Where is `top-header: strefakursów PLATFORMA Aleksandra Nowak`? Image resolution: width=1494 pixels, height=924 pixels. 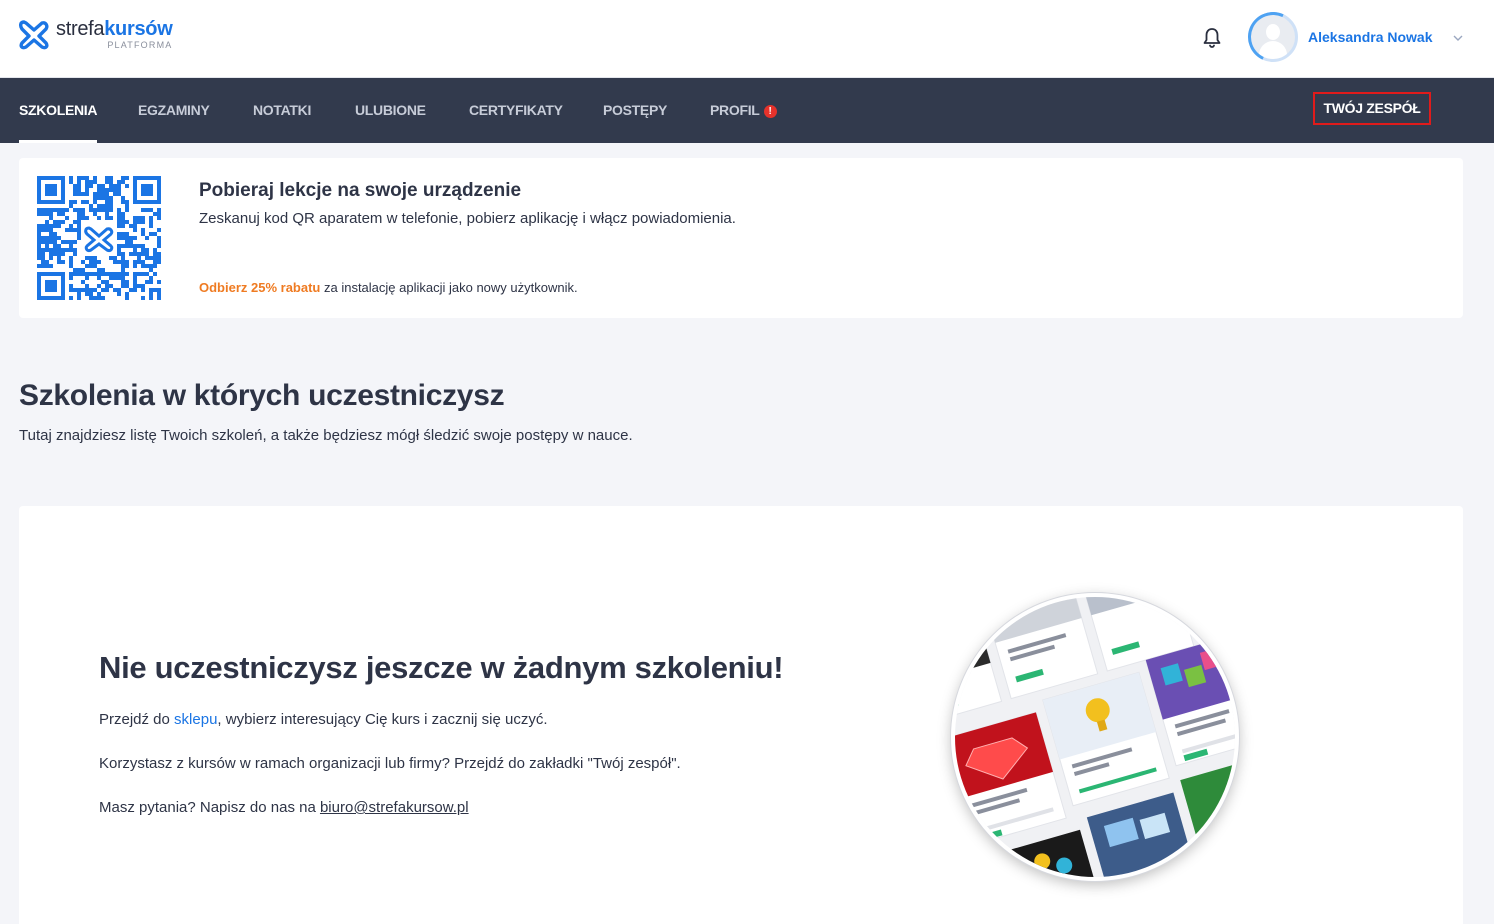 top-header: strefakursów PLATFORMA Aleksandra Nowak is located at coordinates (747, 39).